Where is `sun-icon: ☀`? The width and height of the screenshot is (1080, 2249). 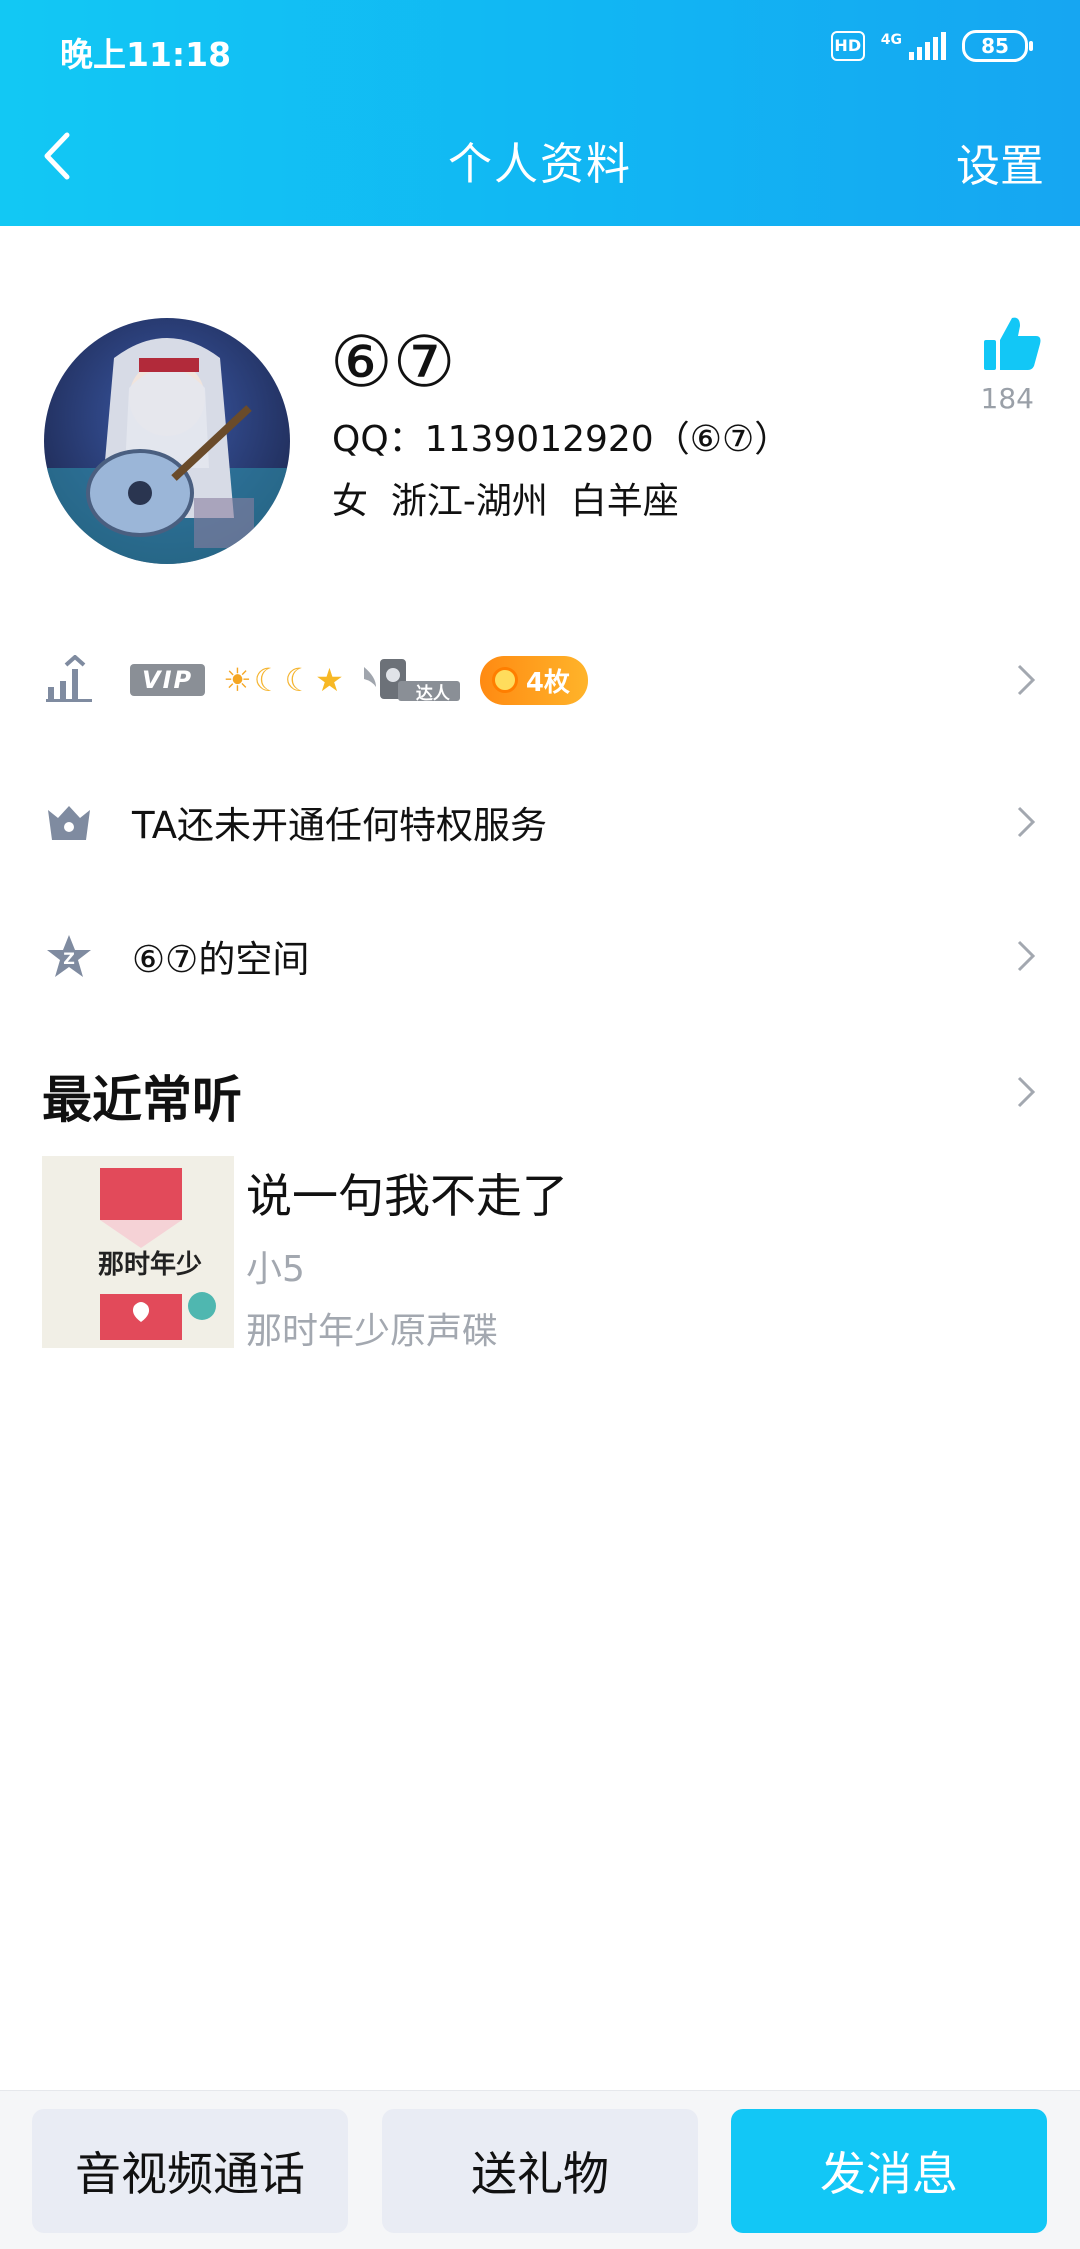
sun-icon: ☀ is located at coordinates (237, 680).